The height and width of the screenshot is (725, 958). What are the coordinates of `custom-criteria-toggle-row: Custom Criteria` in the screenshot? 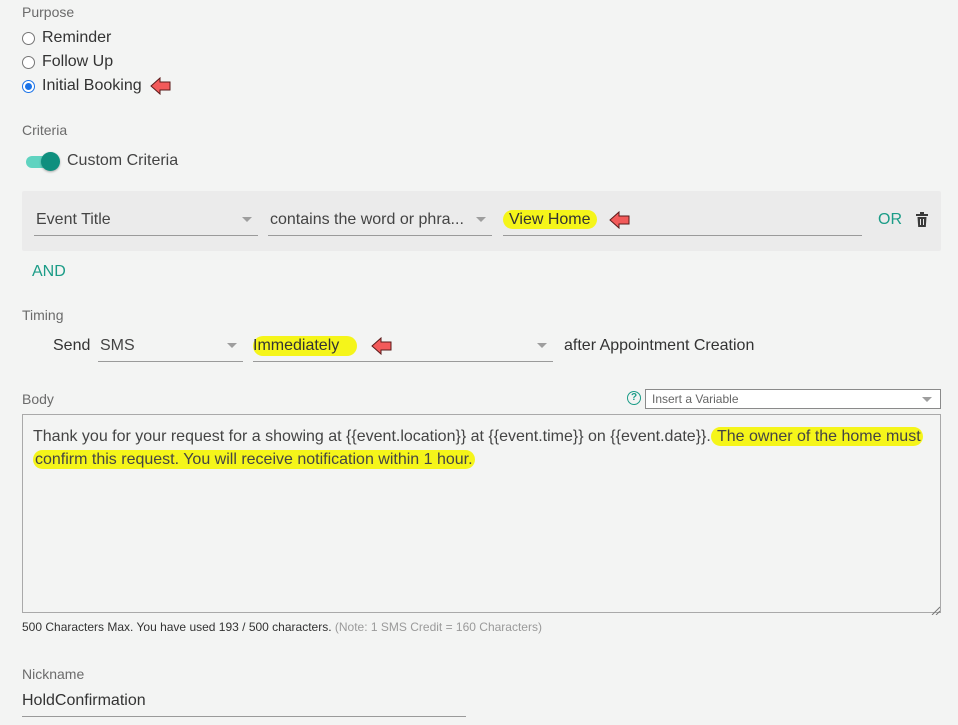 It's located at (101, 161).